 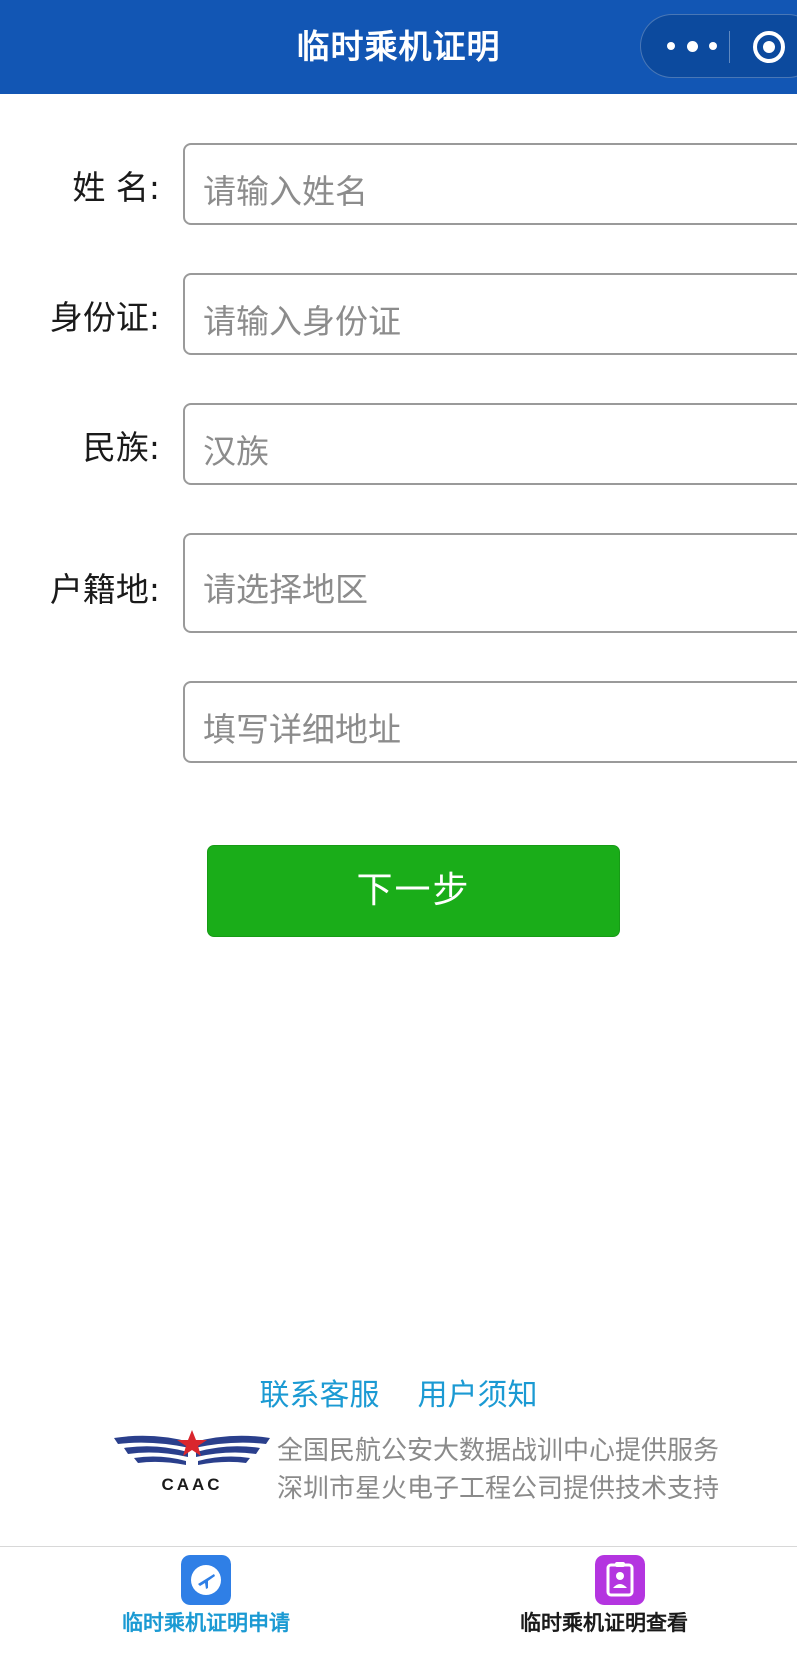 I want to click on tab-bar: 临时乘机证明申请 临时乘机证明查看, so click(x=398, y=1609).